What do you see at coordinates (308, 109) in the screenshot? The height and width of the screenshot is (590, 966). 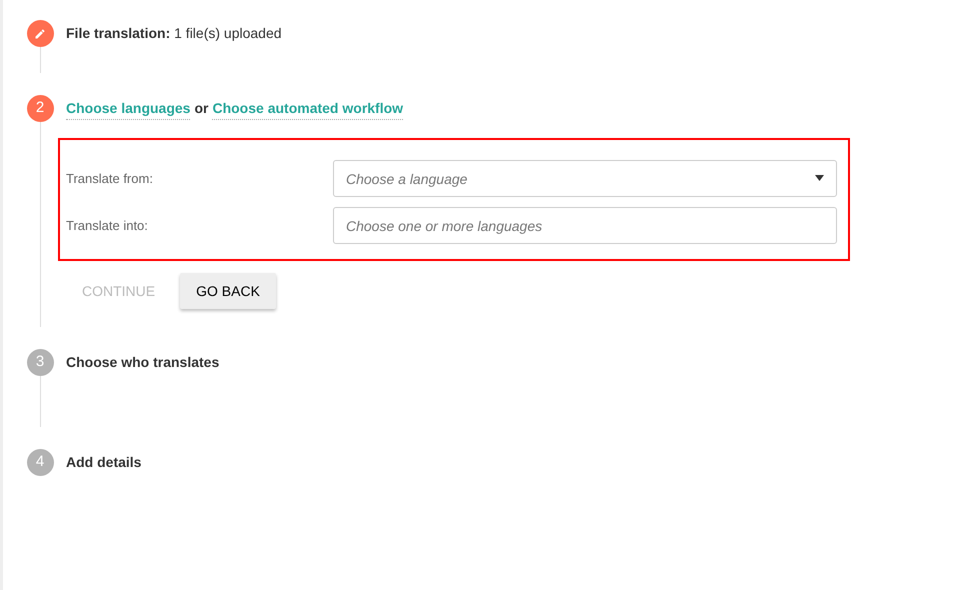 I see `choose-workflow-link: Choose automated workflow` at bounding box center [308, 109].